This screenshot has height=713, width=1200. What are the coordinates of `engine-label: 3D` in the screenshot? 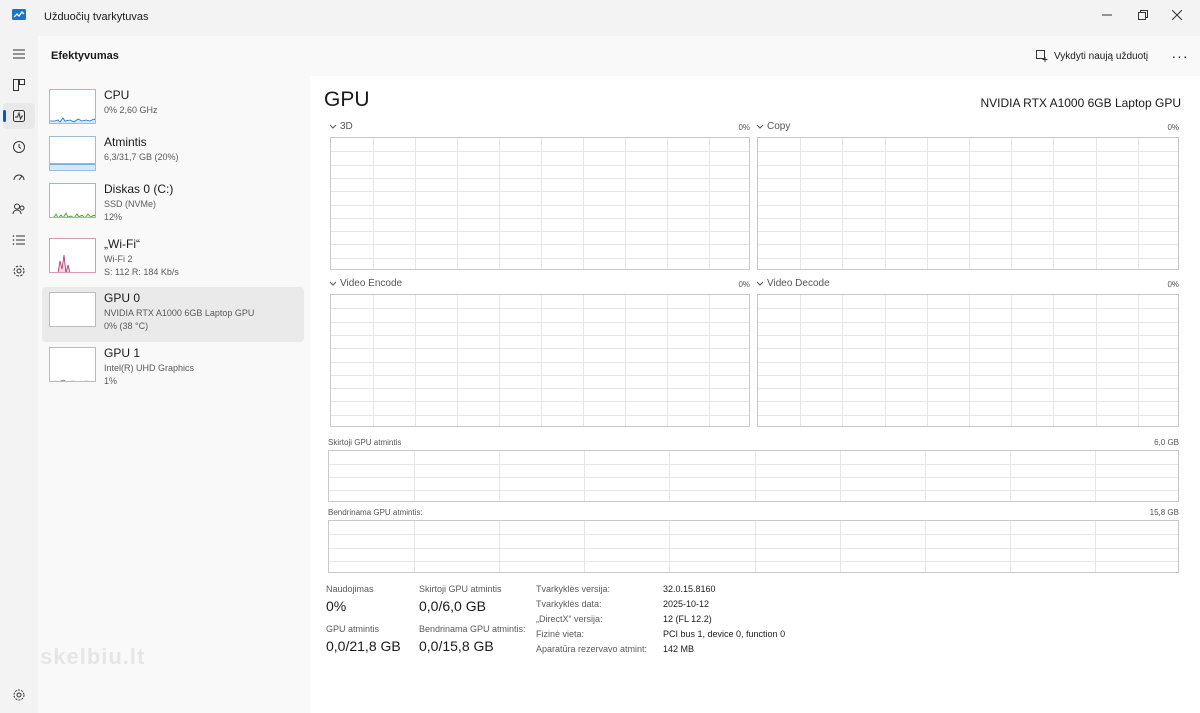 It's located at (346, 126).